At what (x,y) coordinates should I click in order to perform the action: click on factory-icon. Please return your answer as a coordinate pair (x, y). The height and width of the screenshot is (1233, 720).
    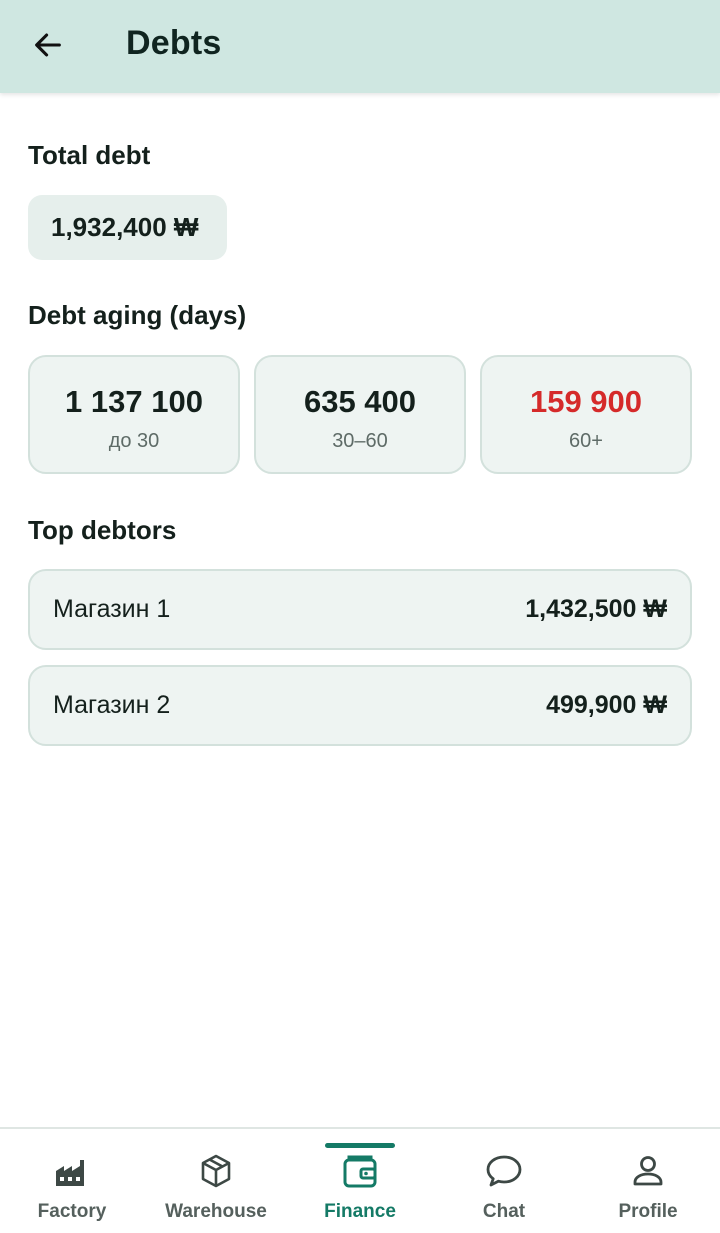
    Looking at the image, I should click on (70, 1173).